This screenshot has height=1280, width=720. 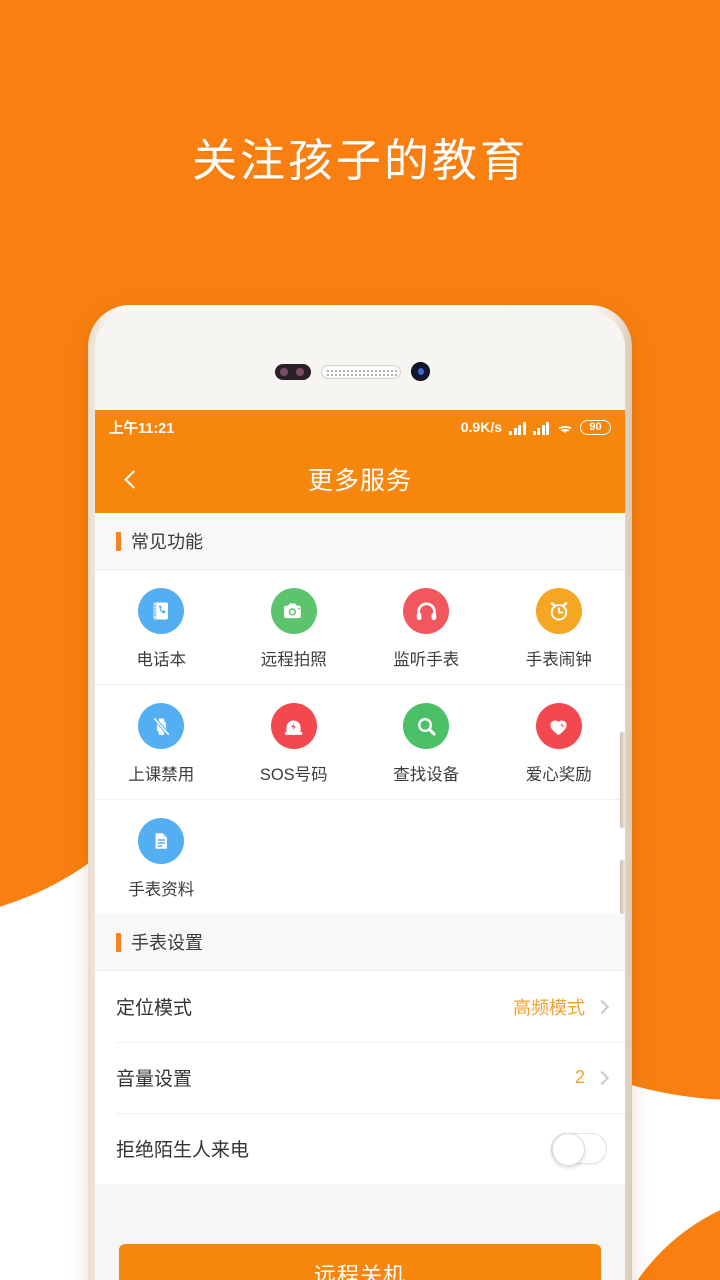 What do you see at coordinates (359, 160) in the screenshot?
I see `promo-headline: 关注孩子的教育` at bounding box center [359, 160].